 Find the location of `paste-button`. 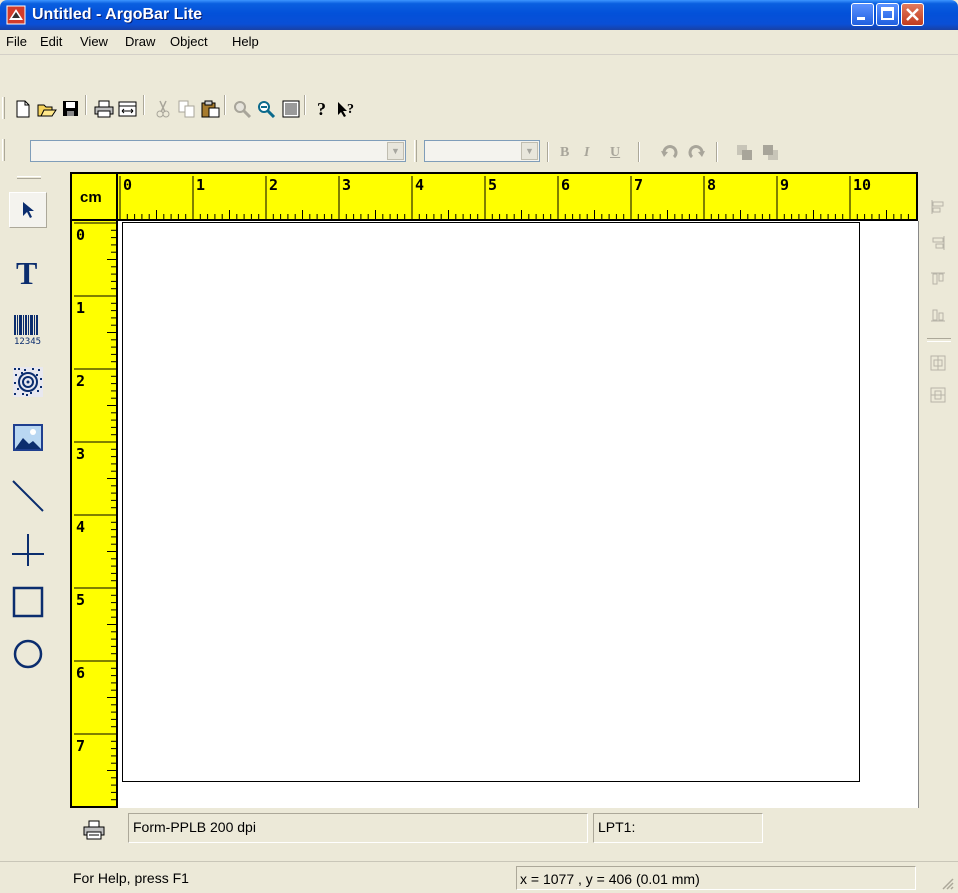

paste-button is located at coordinates (211, 109).